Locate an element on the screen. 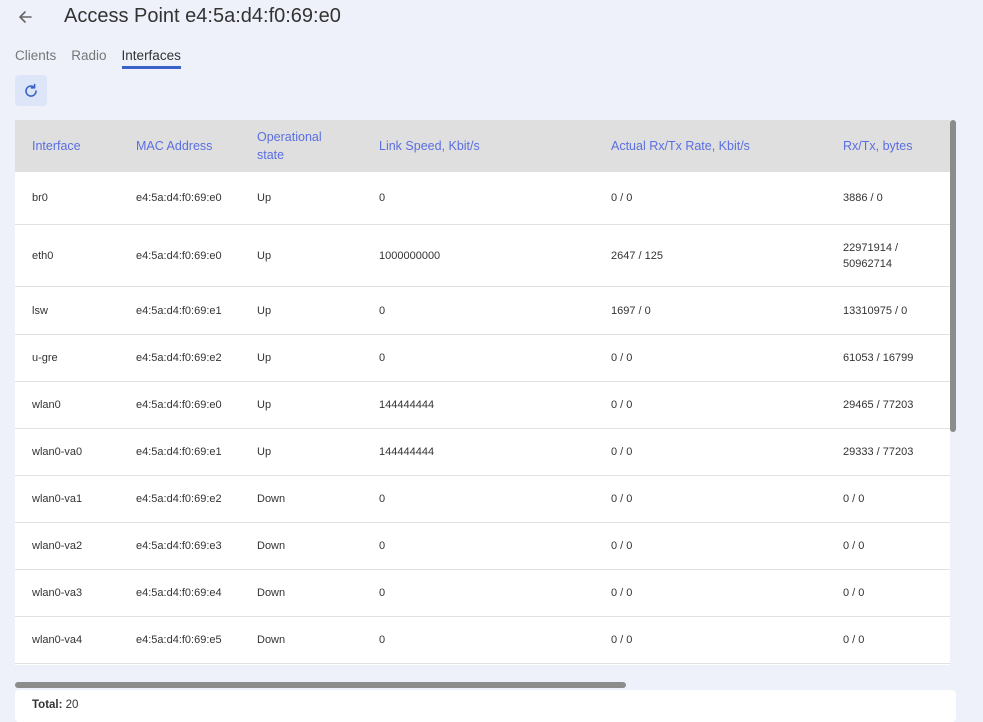 Image resolution: width=983 pixels, height=722 pixels. tab-radio: Radio is located at coordinates (88, 58).